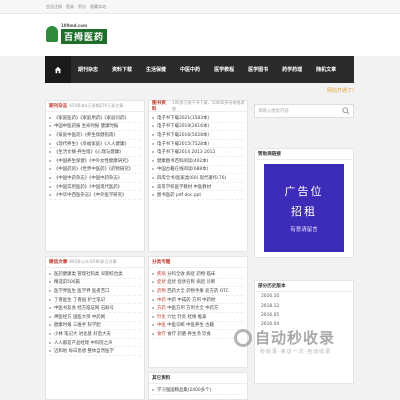 The image size is (400, 400). I want to click on list-item: 神医经方 国医大师 中药网, so click(95, 317).